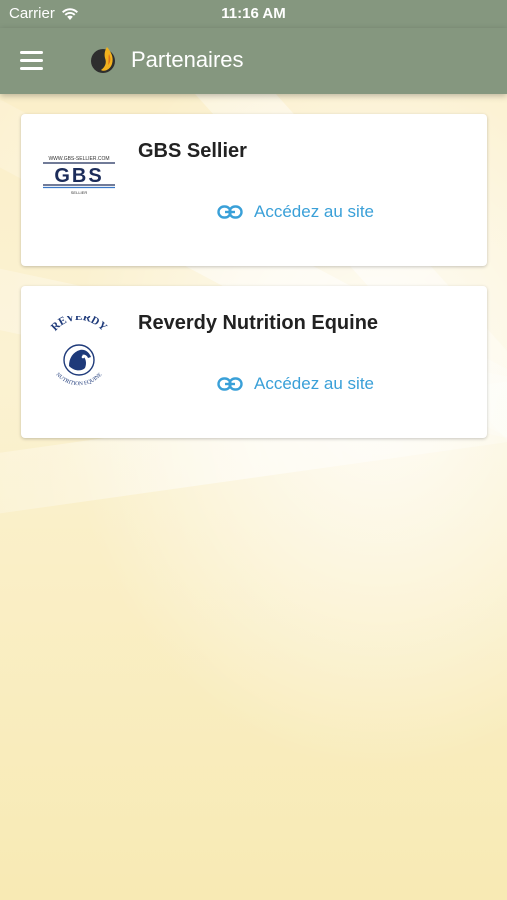 This screenshot has width=507, height=900. Describe the element at coordinates (187, 59) in the screenshot. I see `page-title: Partenaires` at that location.